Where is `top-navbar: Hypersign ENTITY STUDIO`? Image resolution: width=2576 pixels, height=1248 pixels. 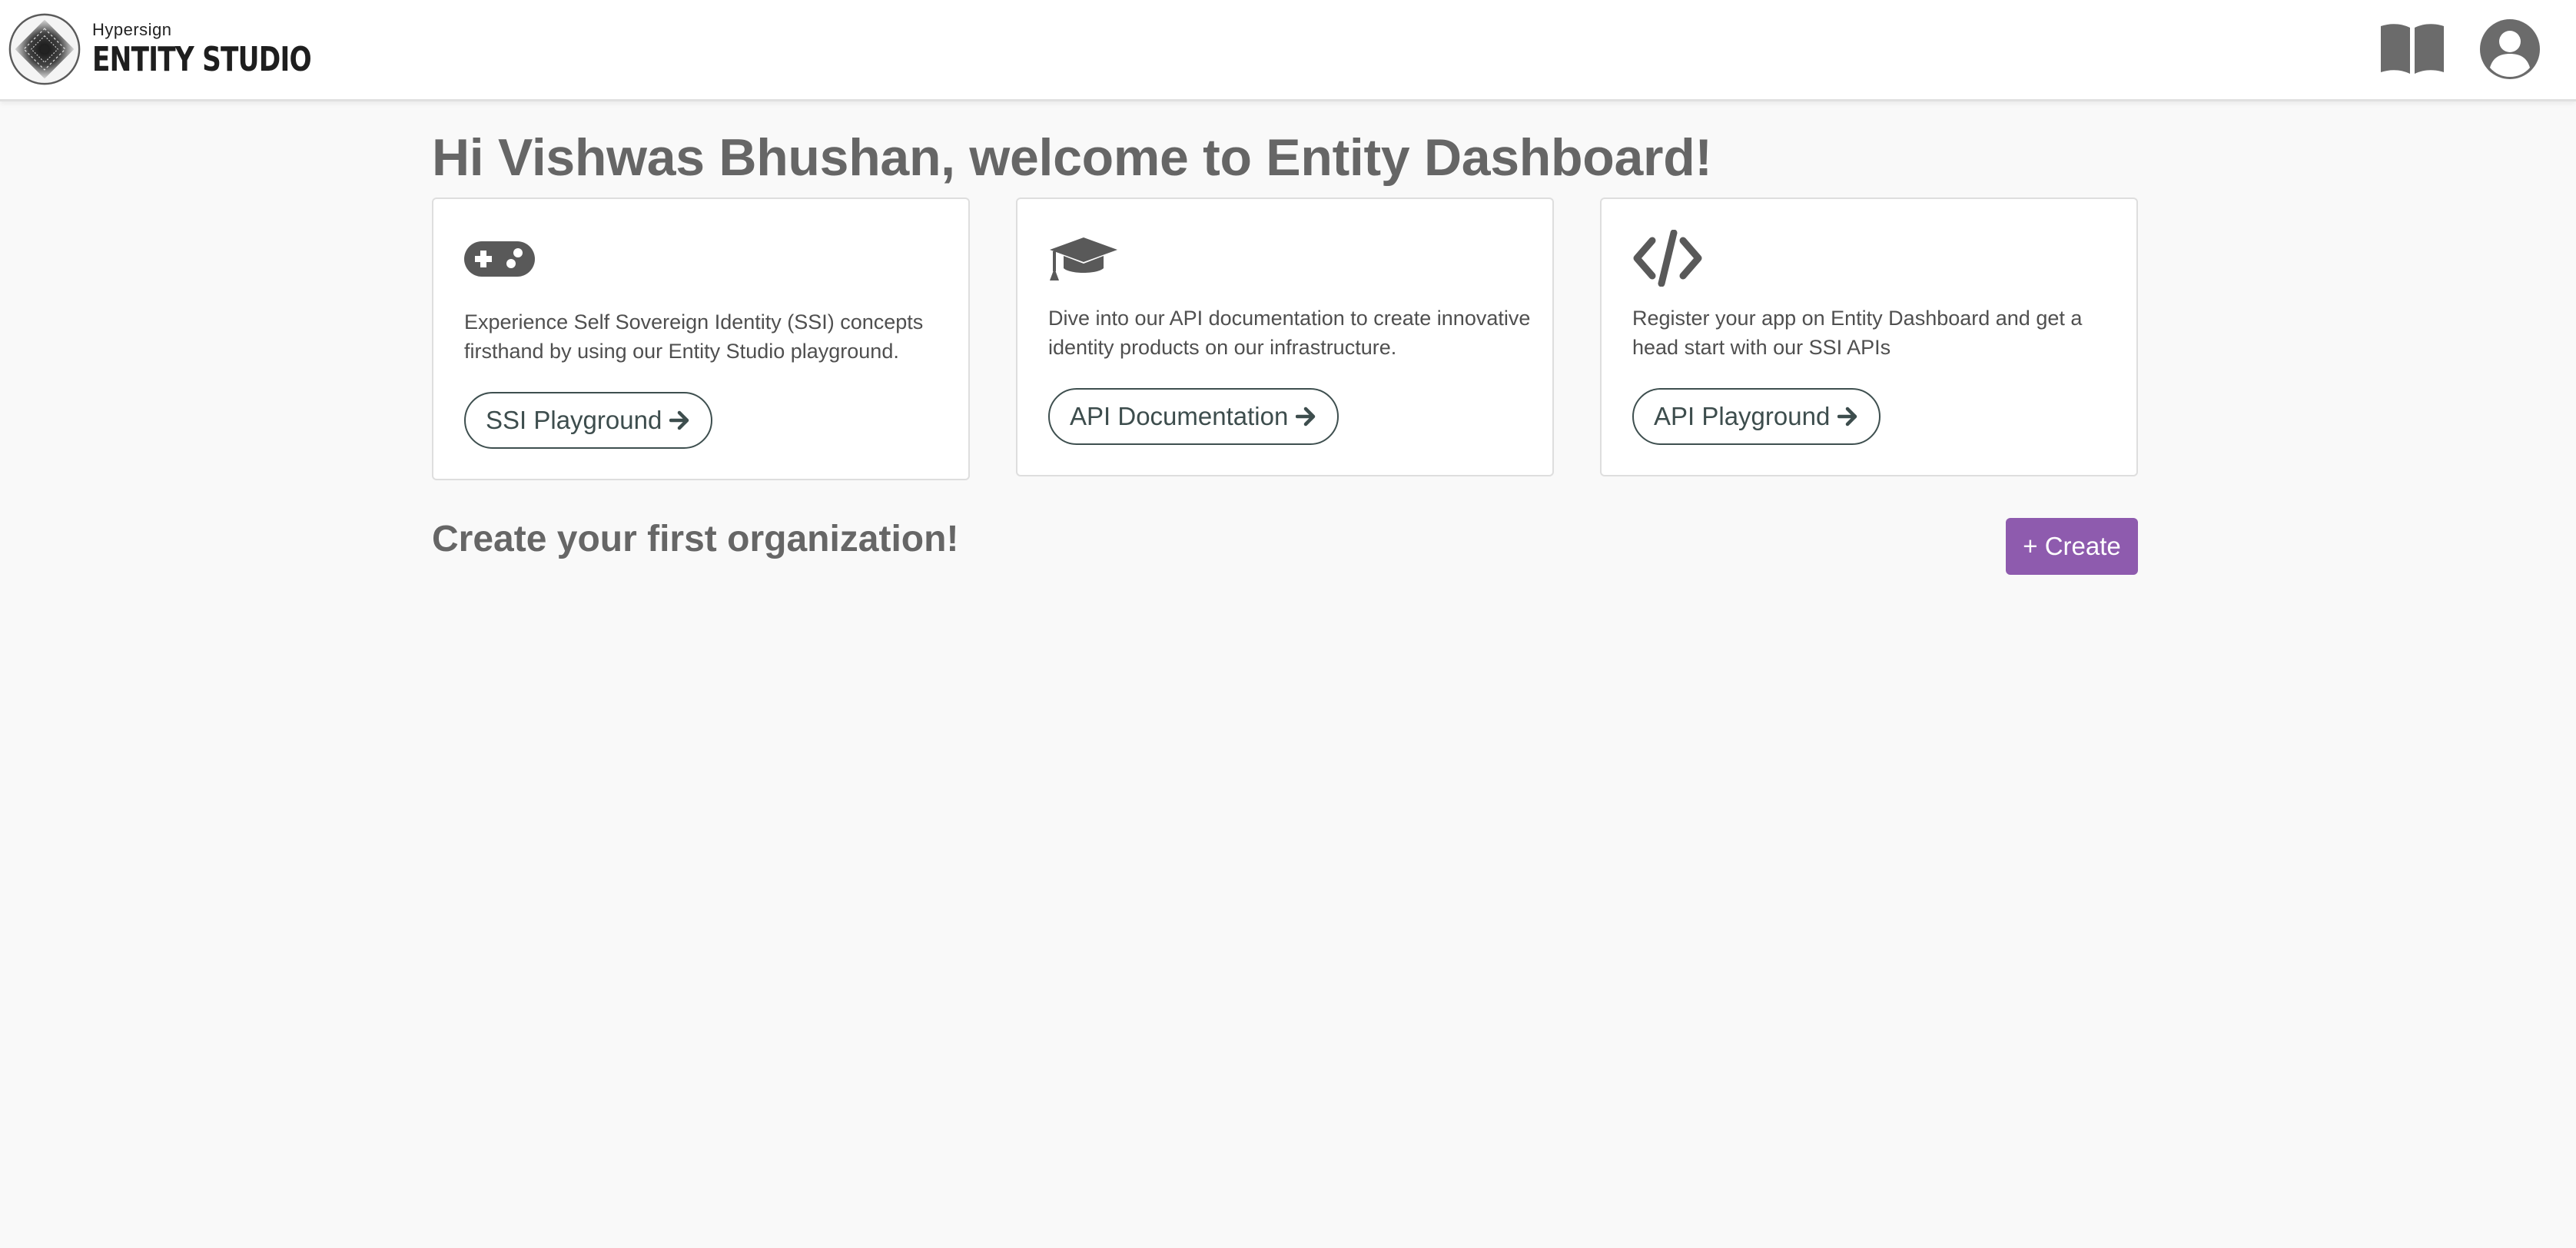
top-navbar: Hypersign ENTITY STUDIO is located at coordinates (1288, 50).